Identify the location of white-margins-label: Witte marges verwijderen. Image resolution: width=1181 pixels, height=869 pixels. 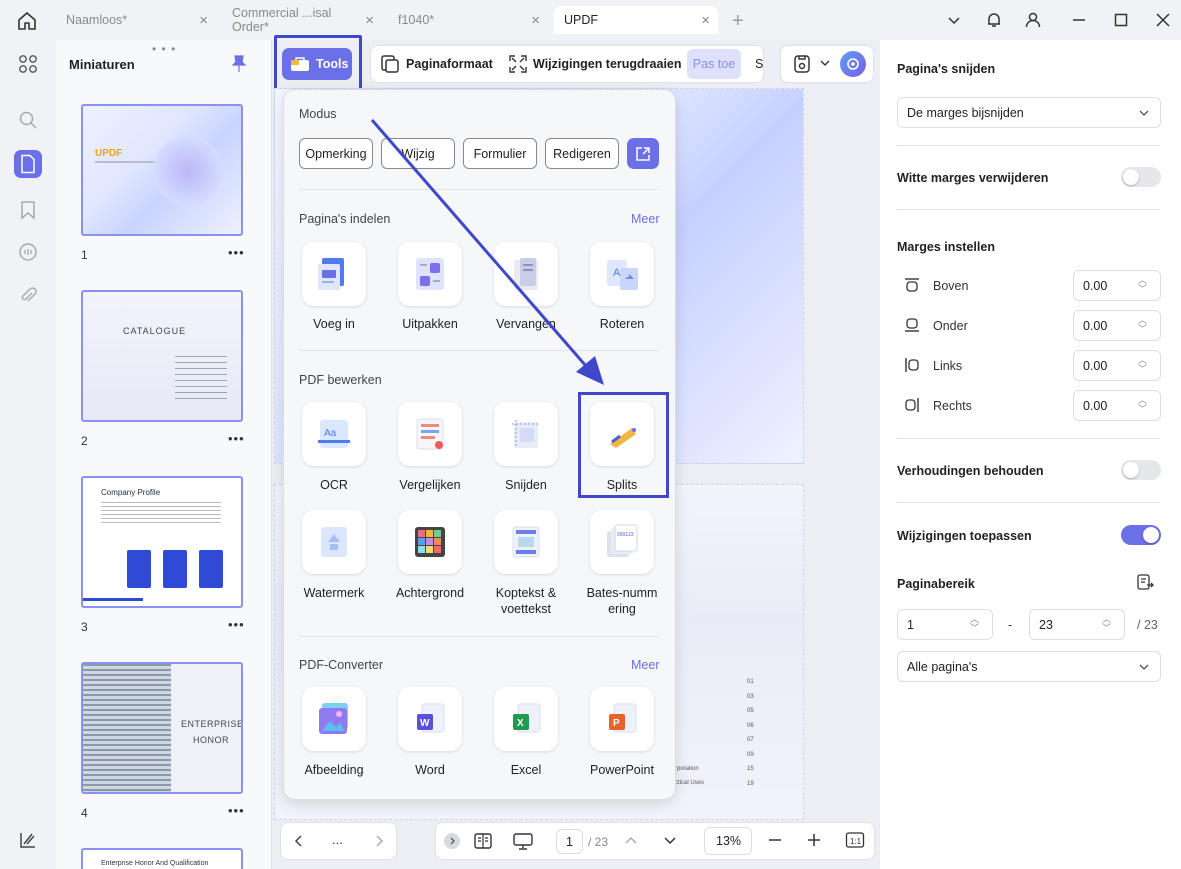
(973, 178).